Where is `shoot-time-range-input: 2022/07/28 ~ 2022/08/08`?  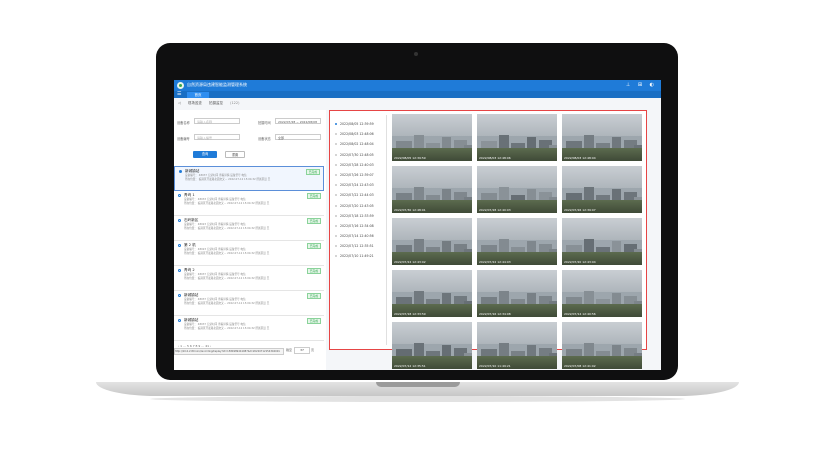
shoot-time-range-input: 2022/07/28 ~ 2022/08/08 is located at coordinates (298, 121).